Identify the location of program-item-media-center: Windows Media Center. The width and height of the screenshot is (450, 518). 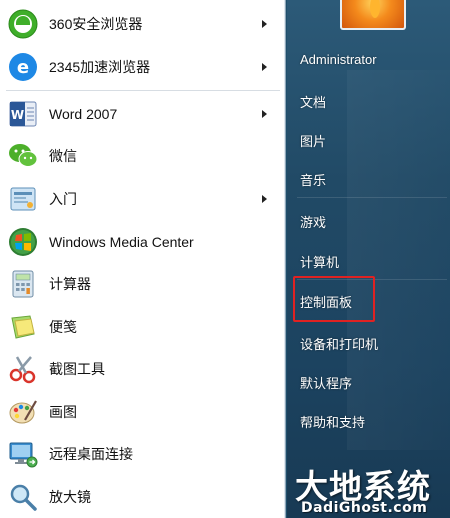
(143, 242).